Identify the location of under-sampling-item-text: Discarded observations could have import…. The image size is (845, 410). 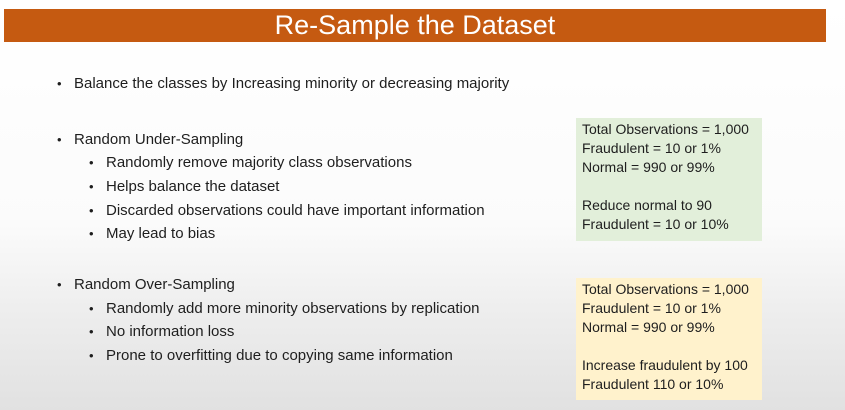
(295, 210).